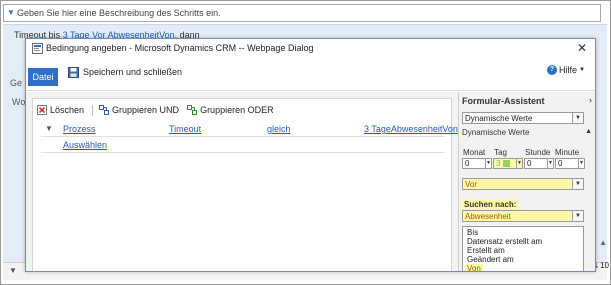 The height and width of the screenshot is (285, 611). What do you see at coordinates (496, 132) in the screenshot?
I see `dynamic-values-label: Dynamische Werte` at bounding box center [496, 132].